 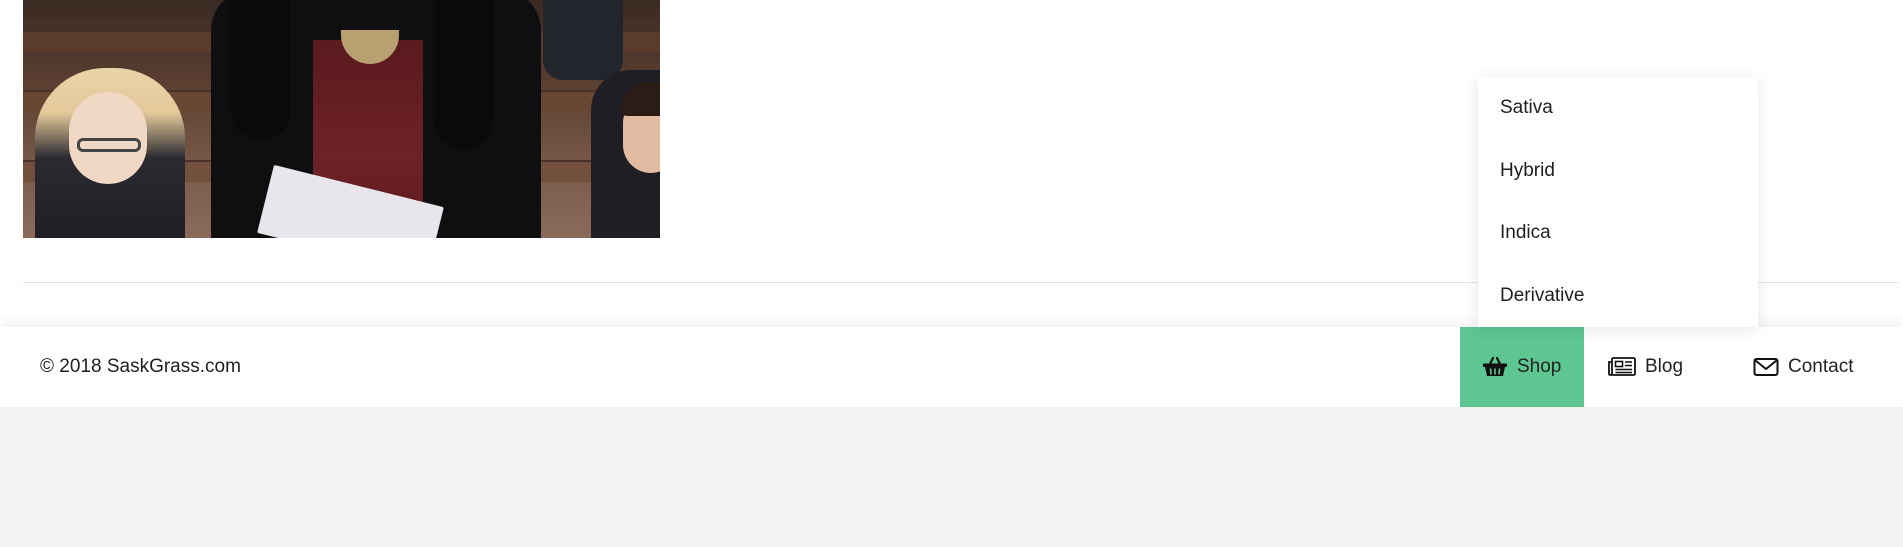 I want to click on nav-item-label: Contact, so click(x=1821, y=366).